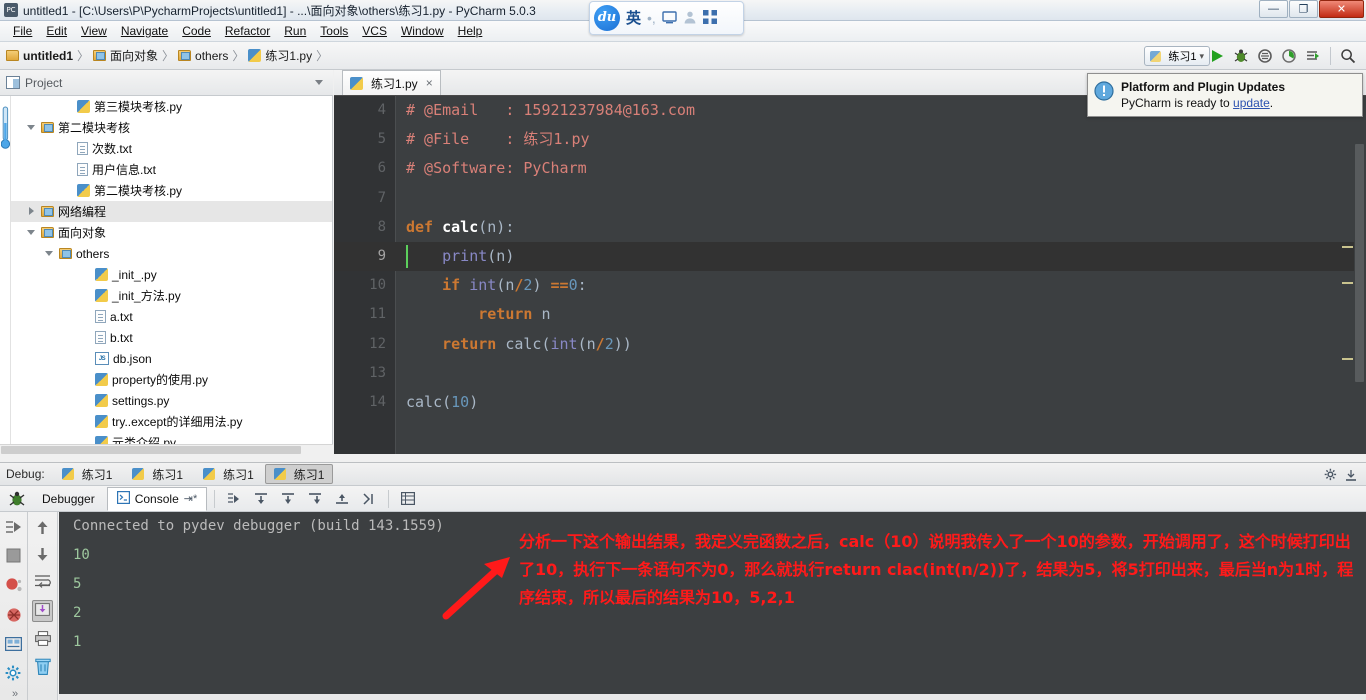  What do you see at coordinates (1217, 56) in the screenshot?
I see `run-button` at bounding box center [1217, 56].